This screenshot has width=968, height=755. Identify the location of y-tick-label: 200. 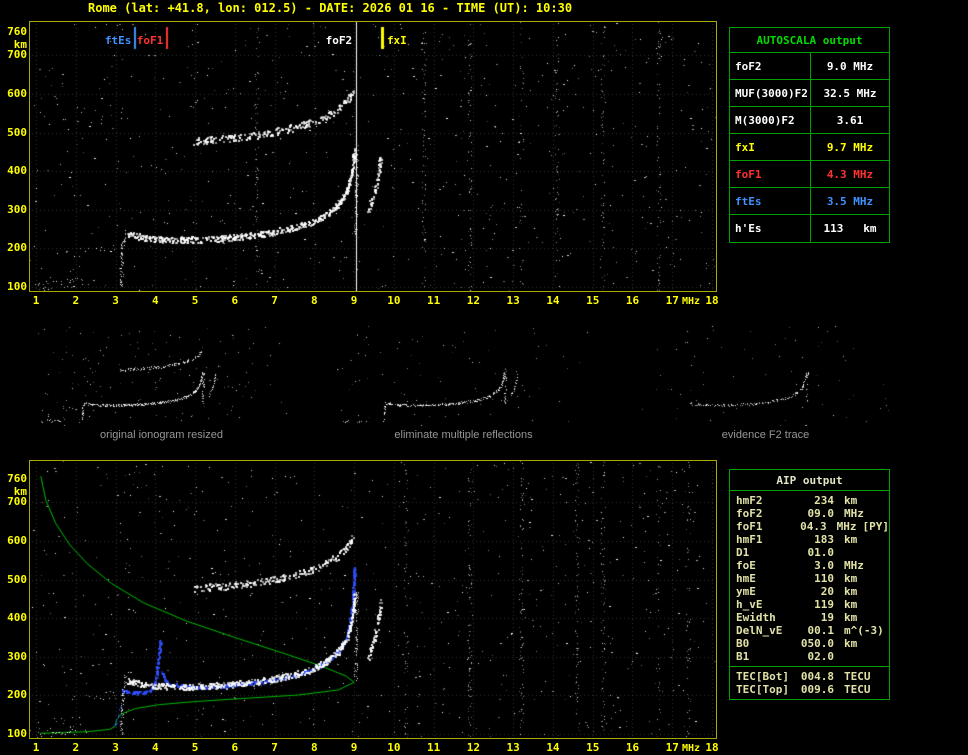
(17, 248).